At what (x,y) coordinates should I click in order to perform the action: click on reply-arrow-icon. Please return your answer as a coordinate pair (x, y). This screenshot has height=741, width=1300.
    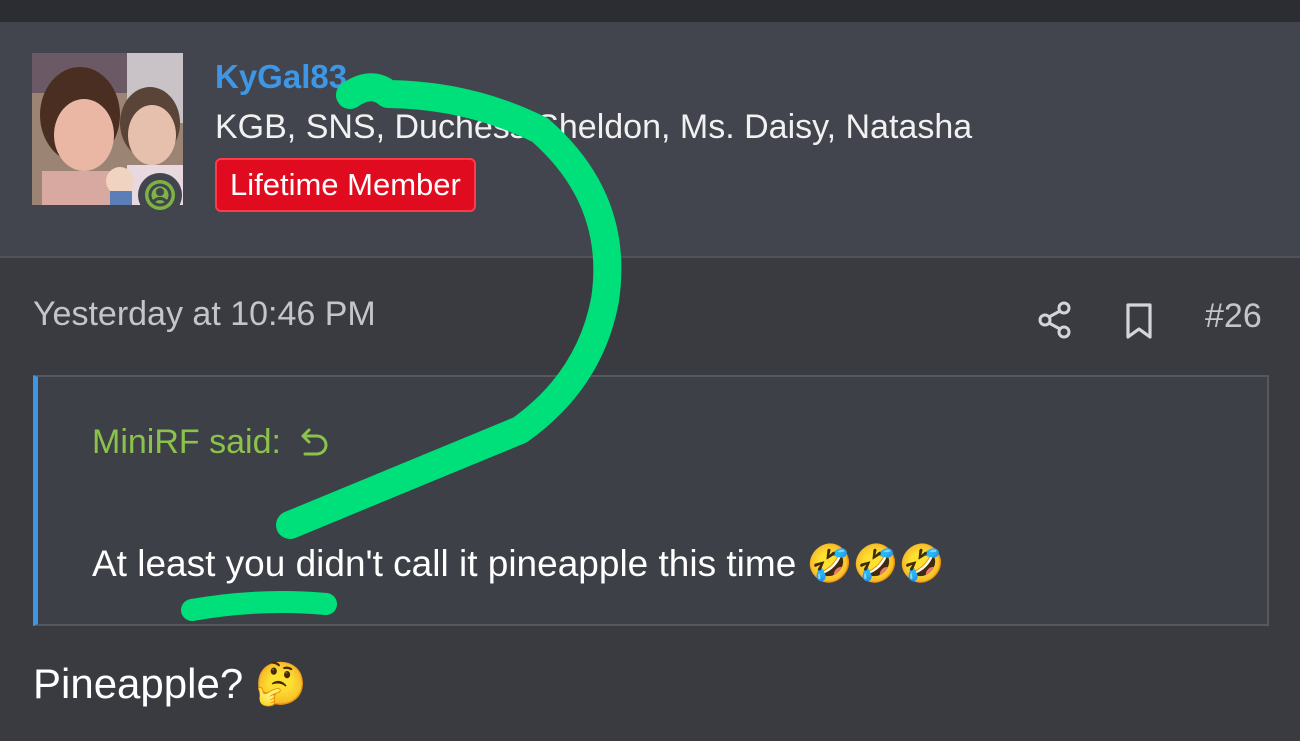
    Looking at the image, I should click on (315, 443).